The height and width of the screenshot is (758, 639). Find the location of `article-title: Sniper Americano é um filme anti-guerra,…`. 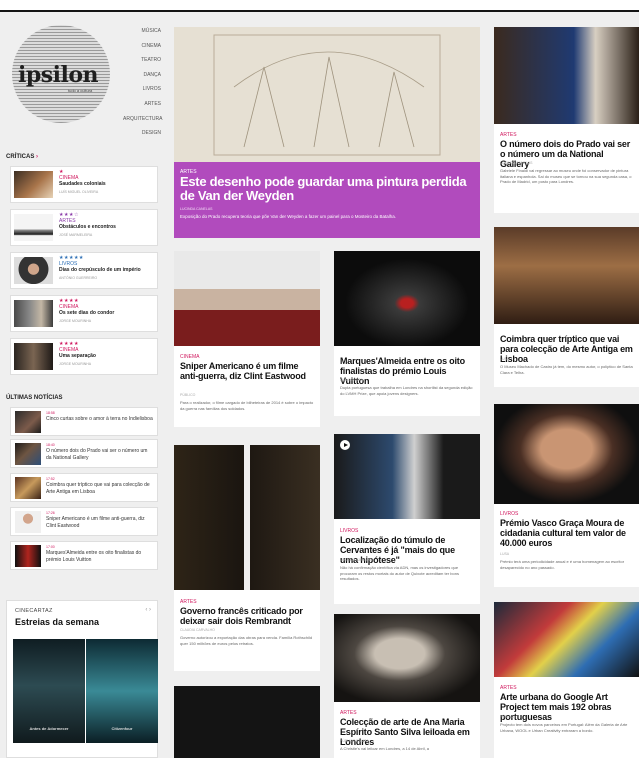

article-title: Sniper Americano é um filme anti-guerra,… is located at coordinates (247, 371).